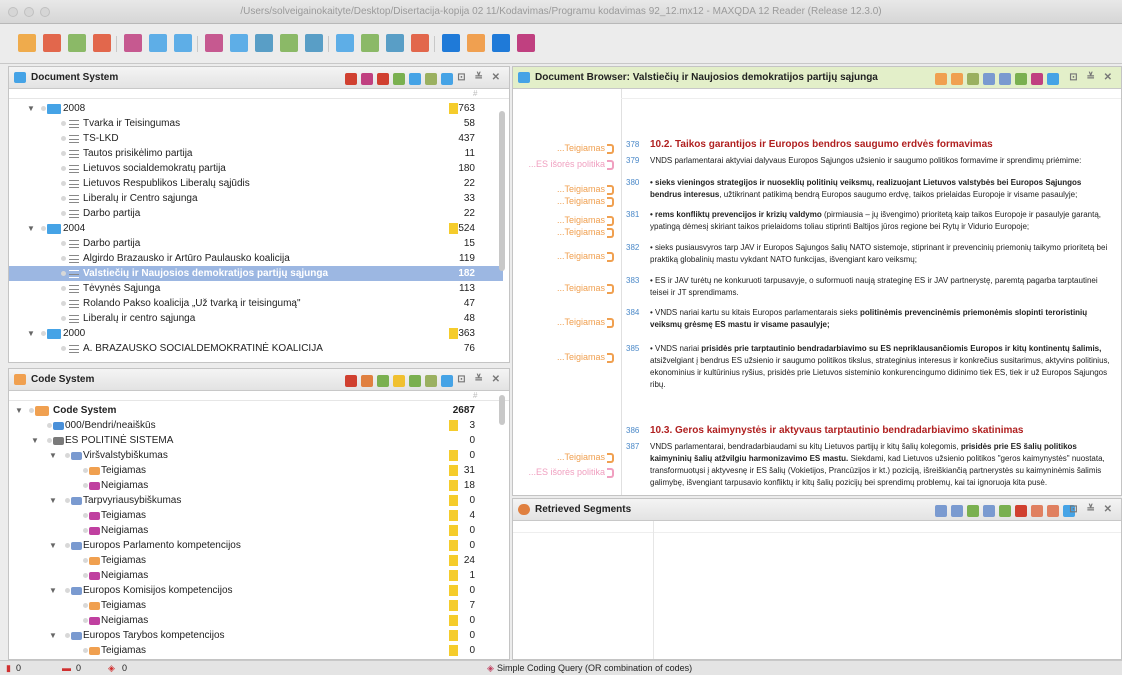 The height and width of the screenshot is (675, 1122). What do you see at coordinates (289, 43) in the screenshot?
I see `code-relations-icon` at bounding box center [289, 43].